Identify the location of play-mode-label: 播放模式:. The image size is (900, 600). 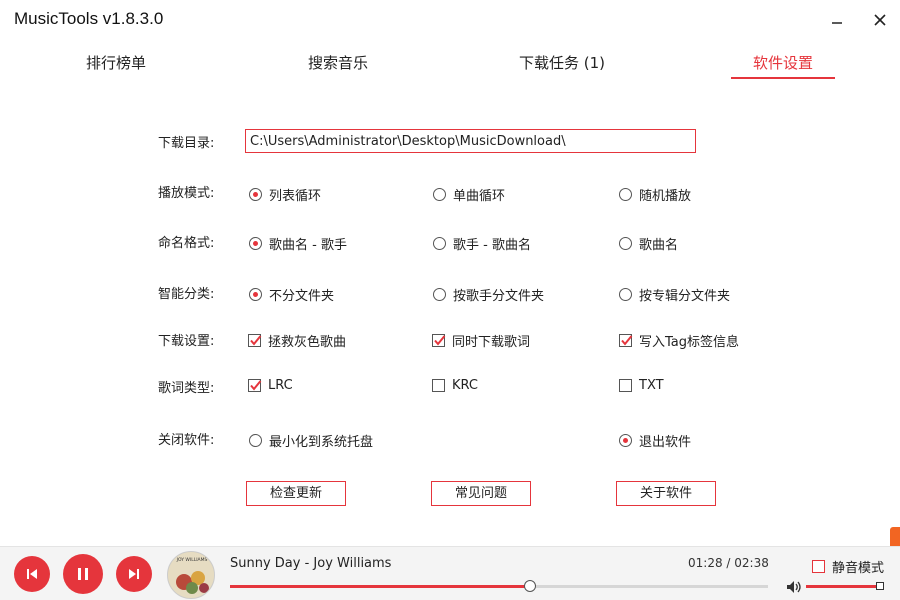
(186, 193).